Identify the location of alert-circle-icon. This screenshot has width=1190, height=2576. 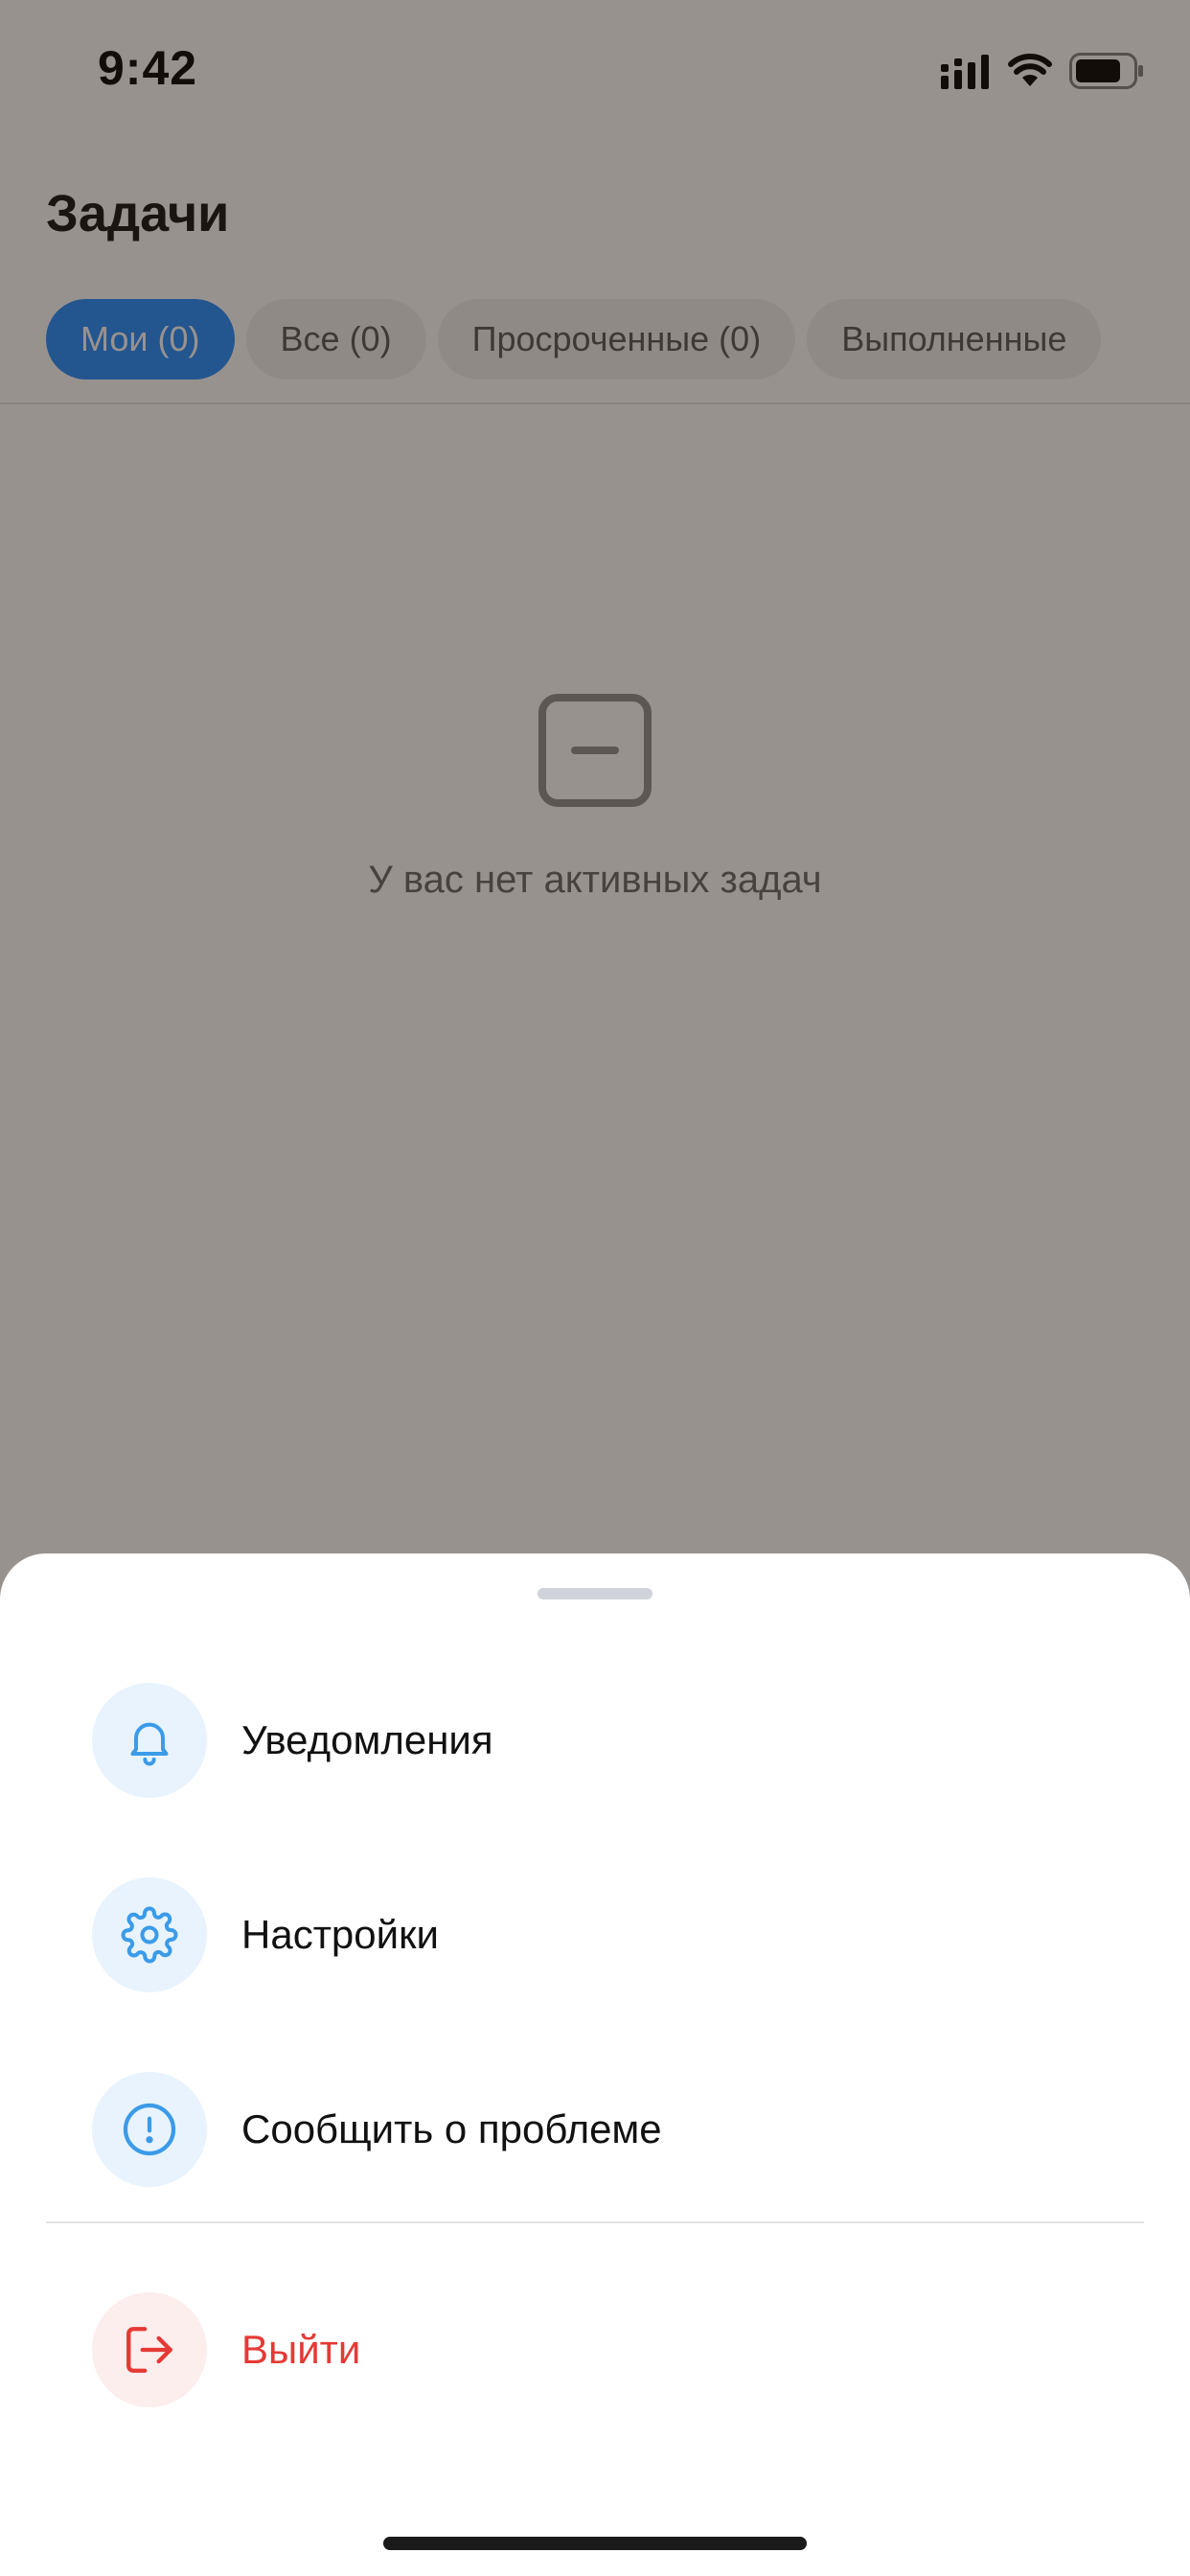
(150, 2129).